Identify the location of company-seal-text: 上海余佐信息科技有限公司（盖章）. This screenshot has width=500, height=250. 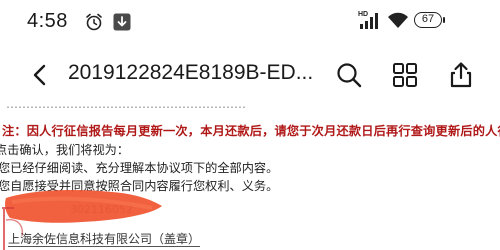
(104, 238).